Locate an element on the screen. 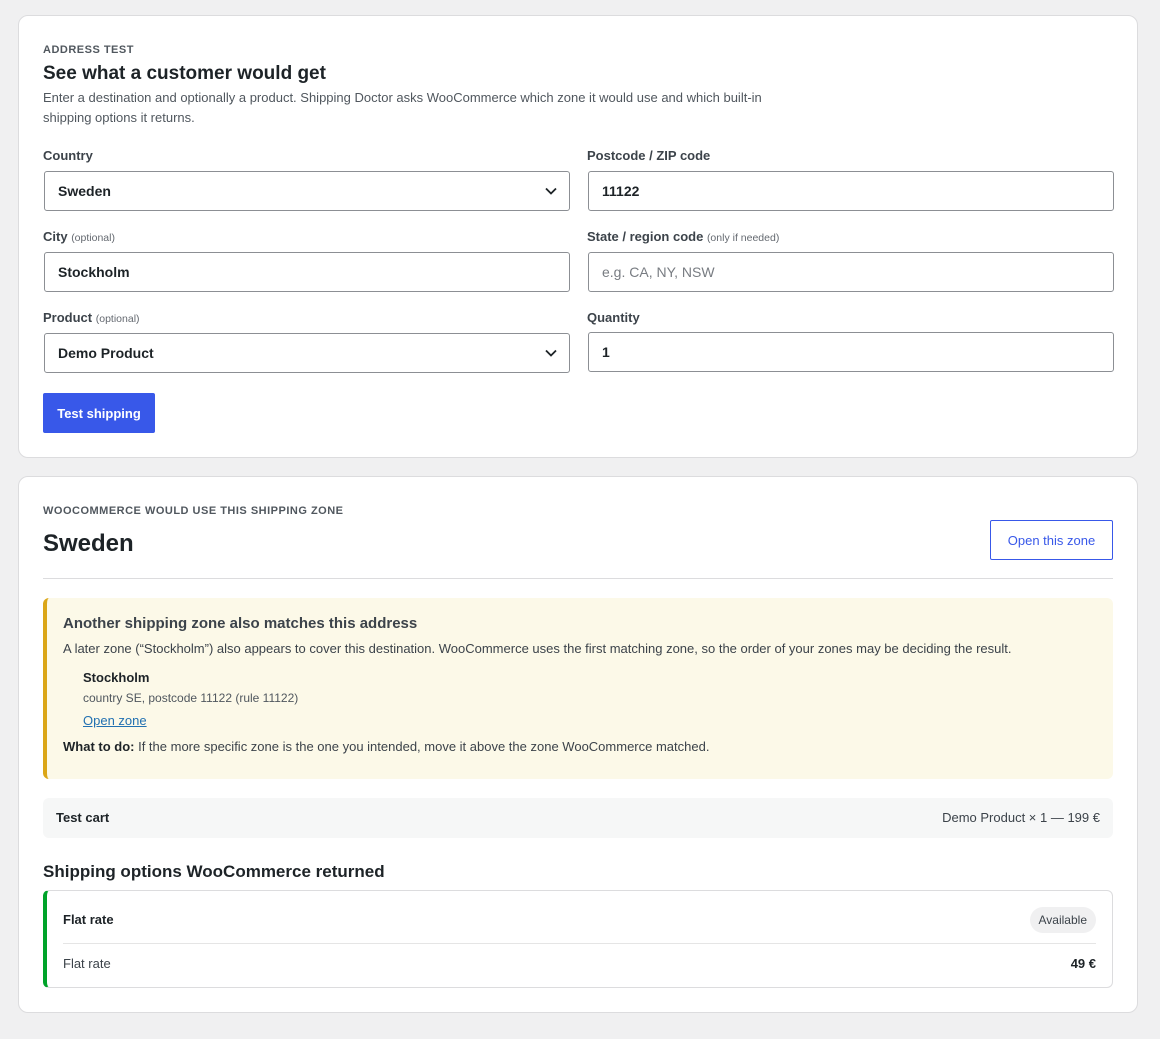  what-to-do-label: What to do: is located at coordinates (99, 746).